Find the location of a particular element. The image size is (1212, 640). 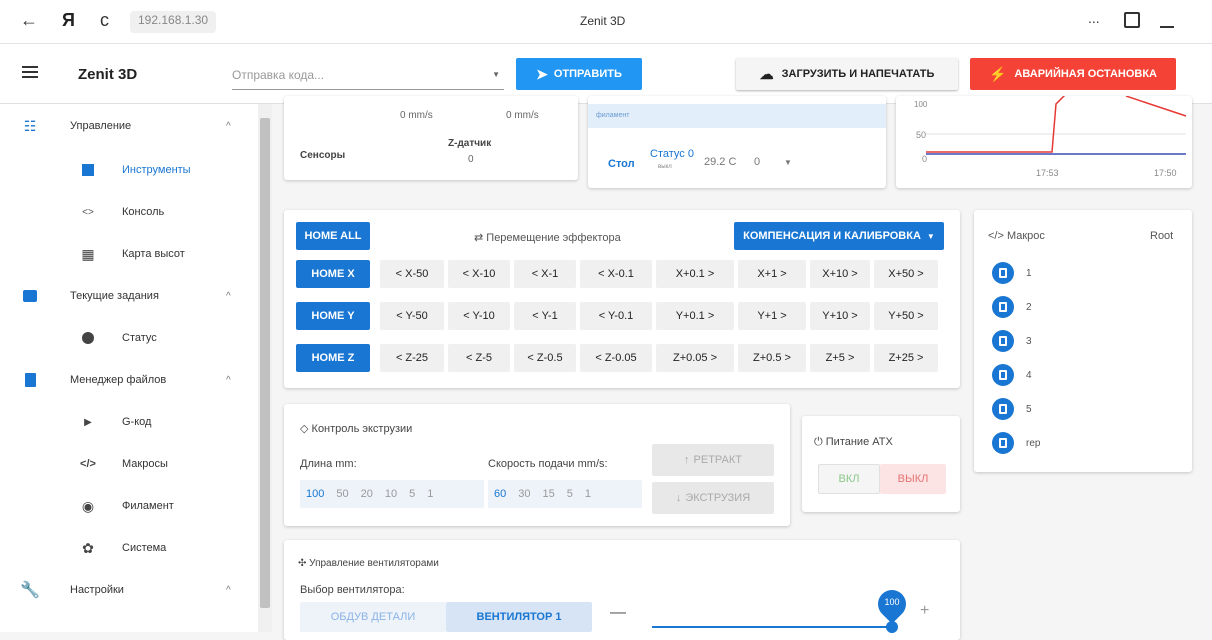

segment-option: 50 is located at coordinates (342, 494).